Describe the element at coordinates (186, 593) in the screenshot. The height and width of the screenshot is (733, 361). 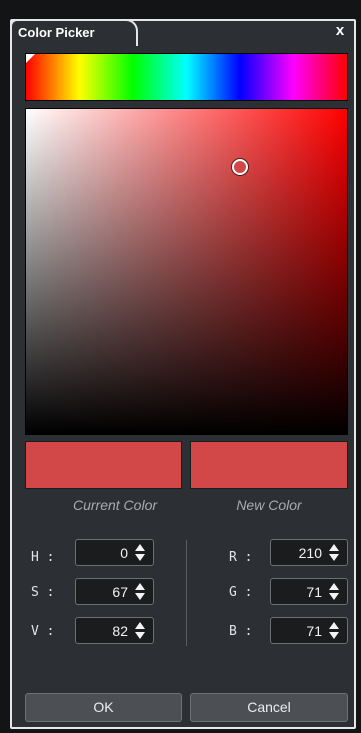
I see `column-divider` at that location.